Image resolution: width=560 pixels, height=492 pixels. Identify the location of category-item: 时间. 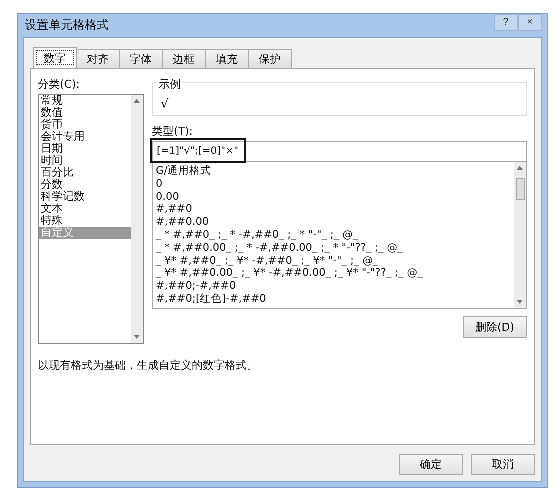
(85, 161).